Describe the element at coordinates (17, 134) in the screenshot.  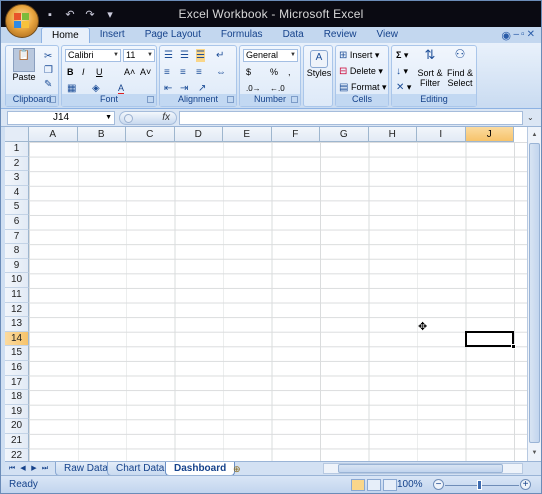
I see `select-all-corner` at that location.